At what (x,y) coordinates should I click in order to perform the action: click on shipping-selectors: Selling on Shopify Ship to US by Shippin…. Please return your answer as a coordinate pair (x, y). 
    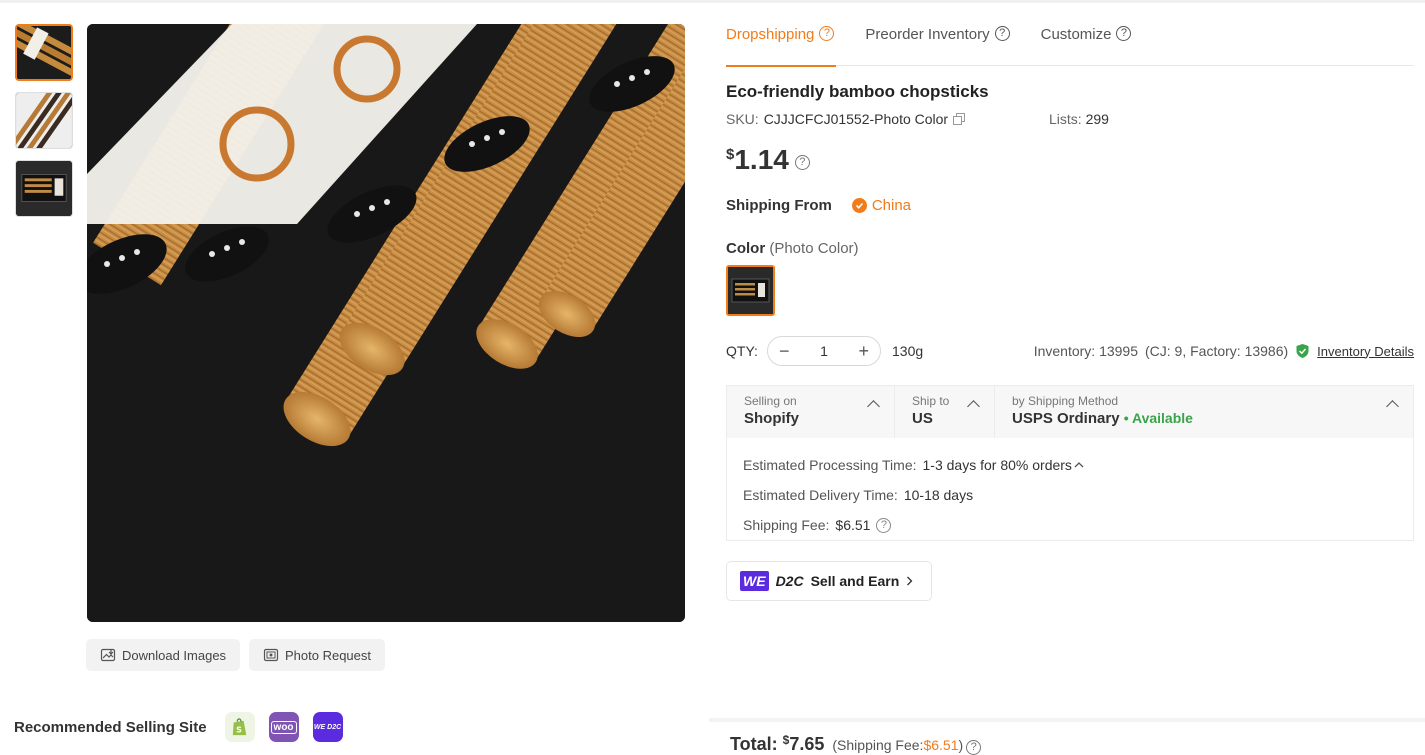
    Looking at the image, I should click on (1070, 412).